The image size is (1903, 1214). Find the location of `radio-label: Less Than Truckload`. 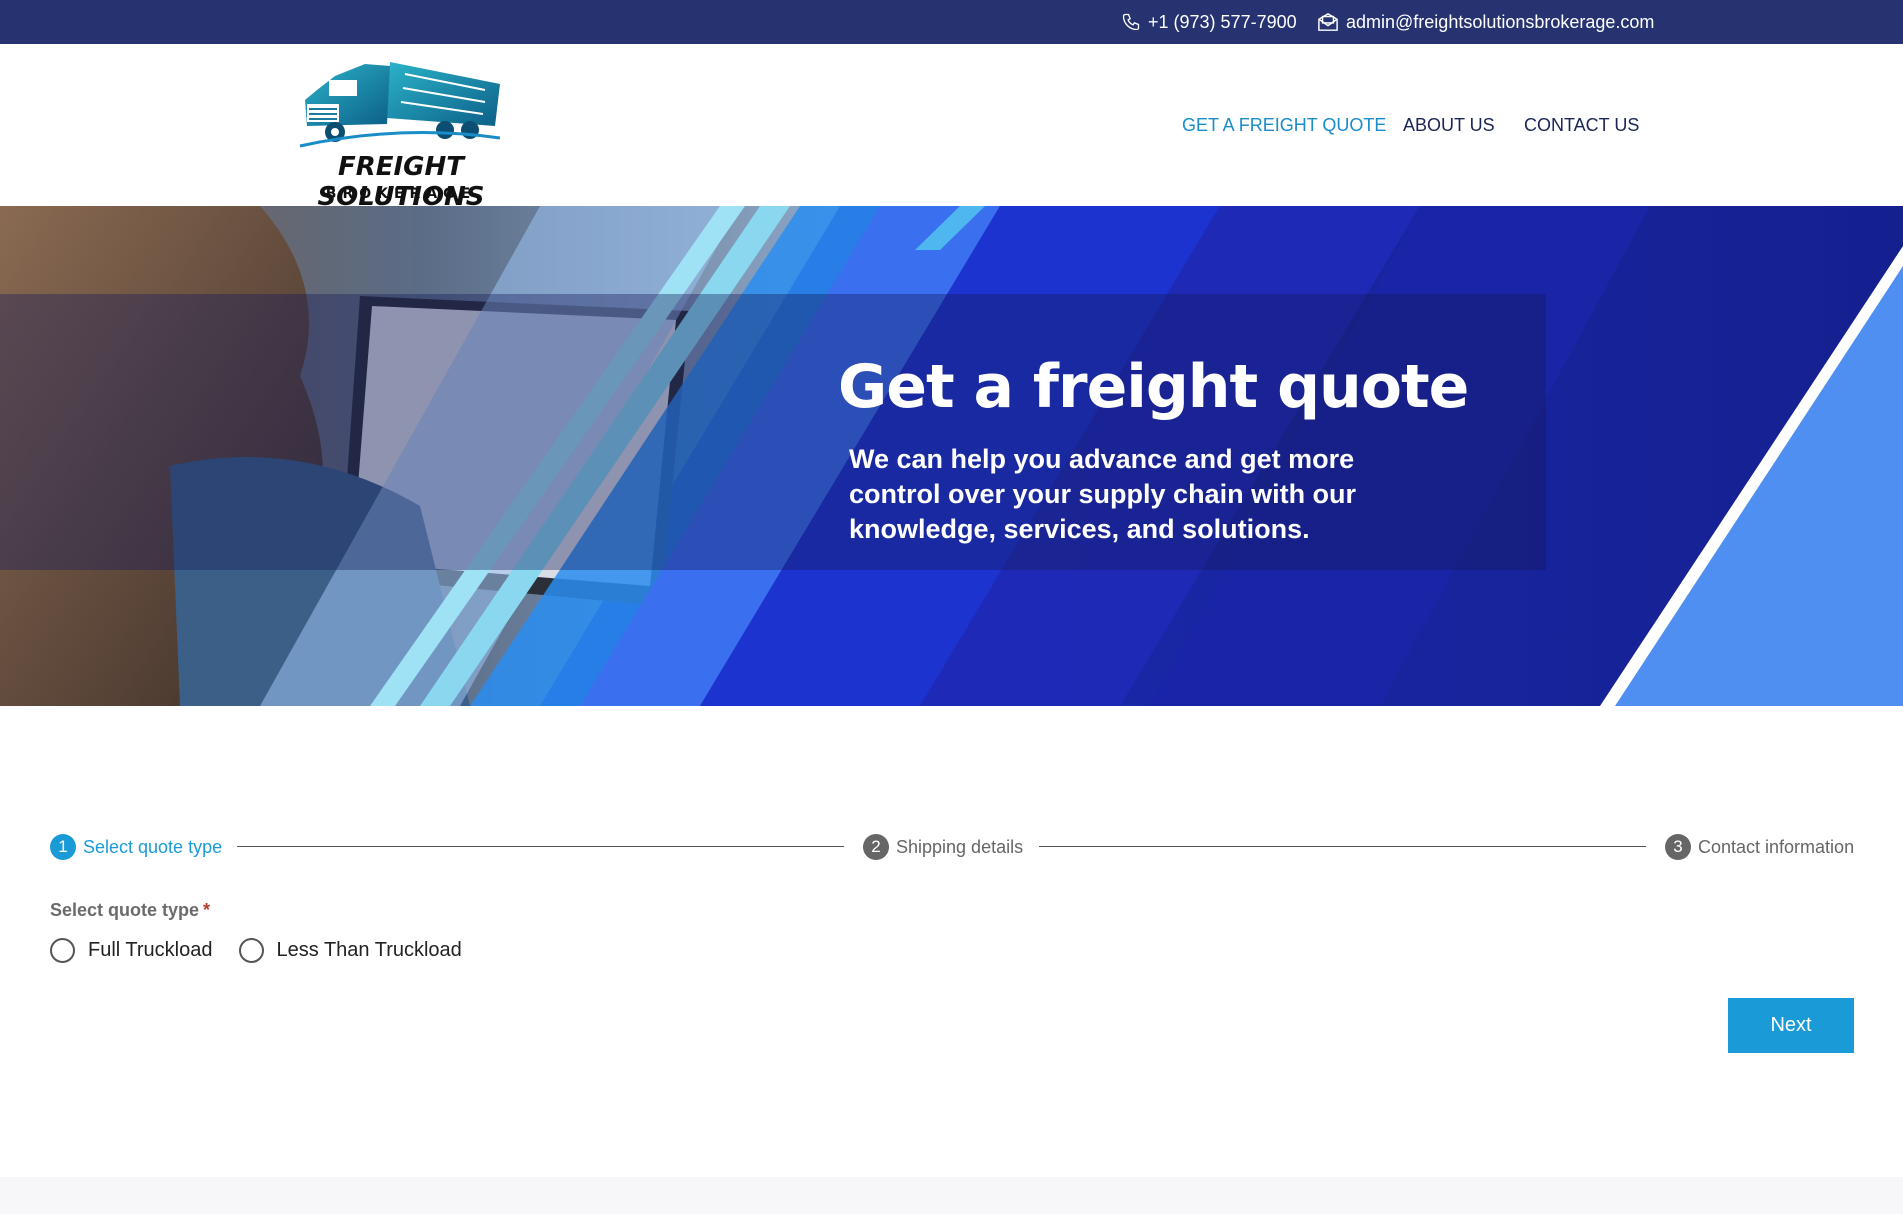

radio-label: Less Than Truckload is located at coordinates (369, 949).